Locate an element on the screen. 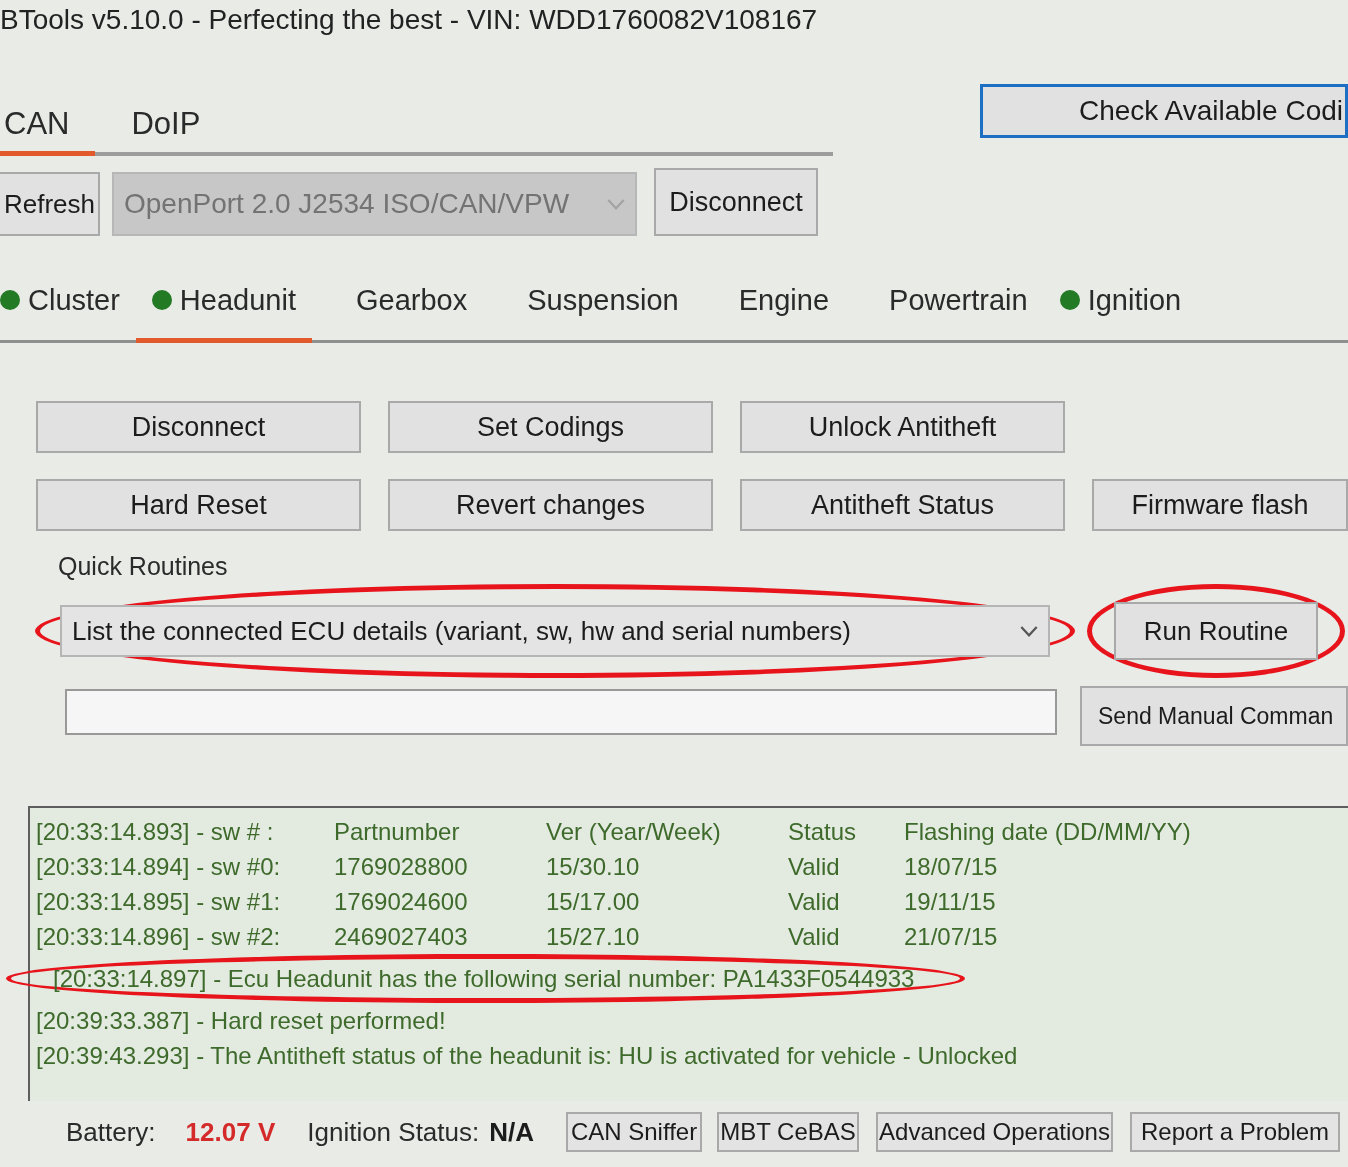 The width and height of the screenshot is (1348, 1167). protocol-tab: DoIP is located at coordinates (166, 130).